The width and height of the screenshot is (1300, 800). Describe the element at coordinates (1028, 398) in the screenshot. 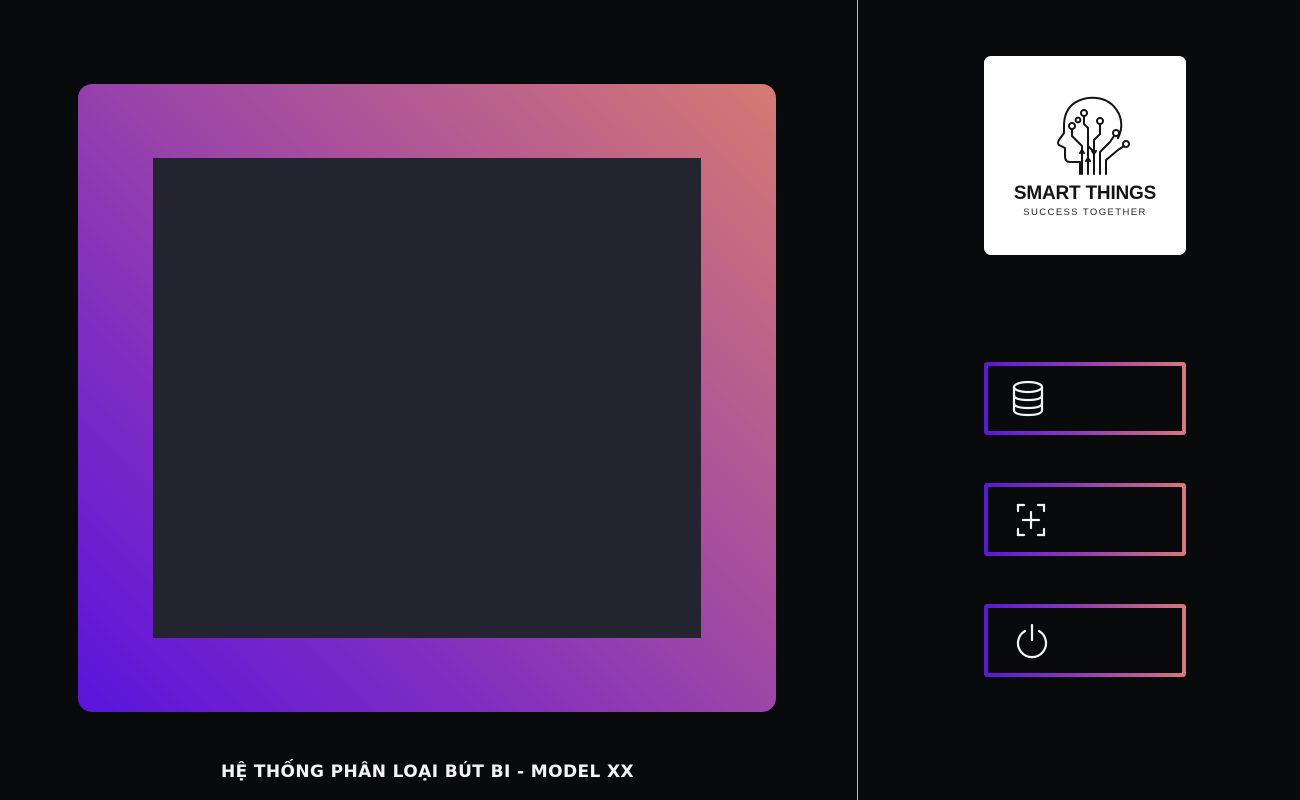

I see `database-icon` at that location.